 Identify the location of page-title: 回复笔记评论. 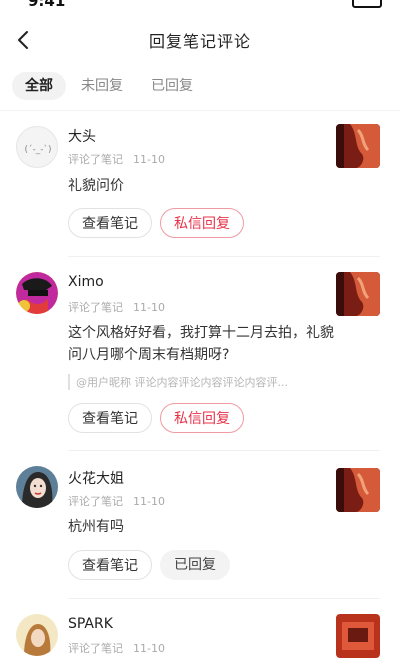
(199, 41).